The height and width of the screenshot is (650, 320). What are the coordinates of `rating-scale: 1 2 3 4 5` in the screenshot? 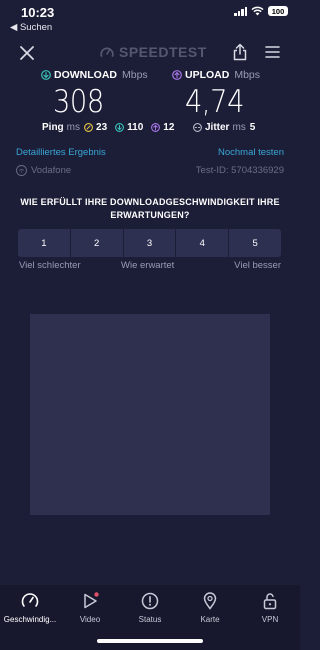 It's located at (149, 243).